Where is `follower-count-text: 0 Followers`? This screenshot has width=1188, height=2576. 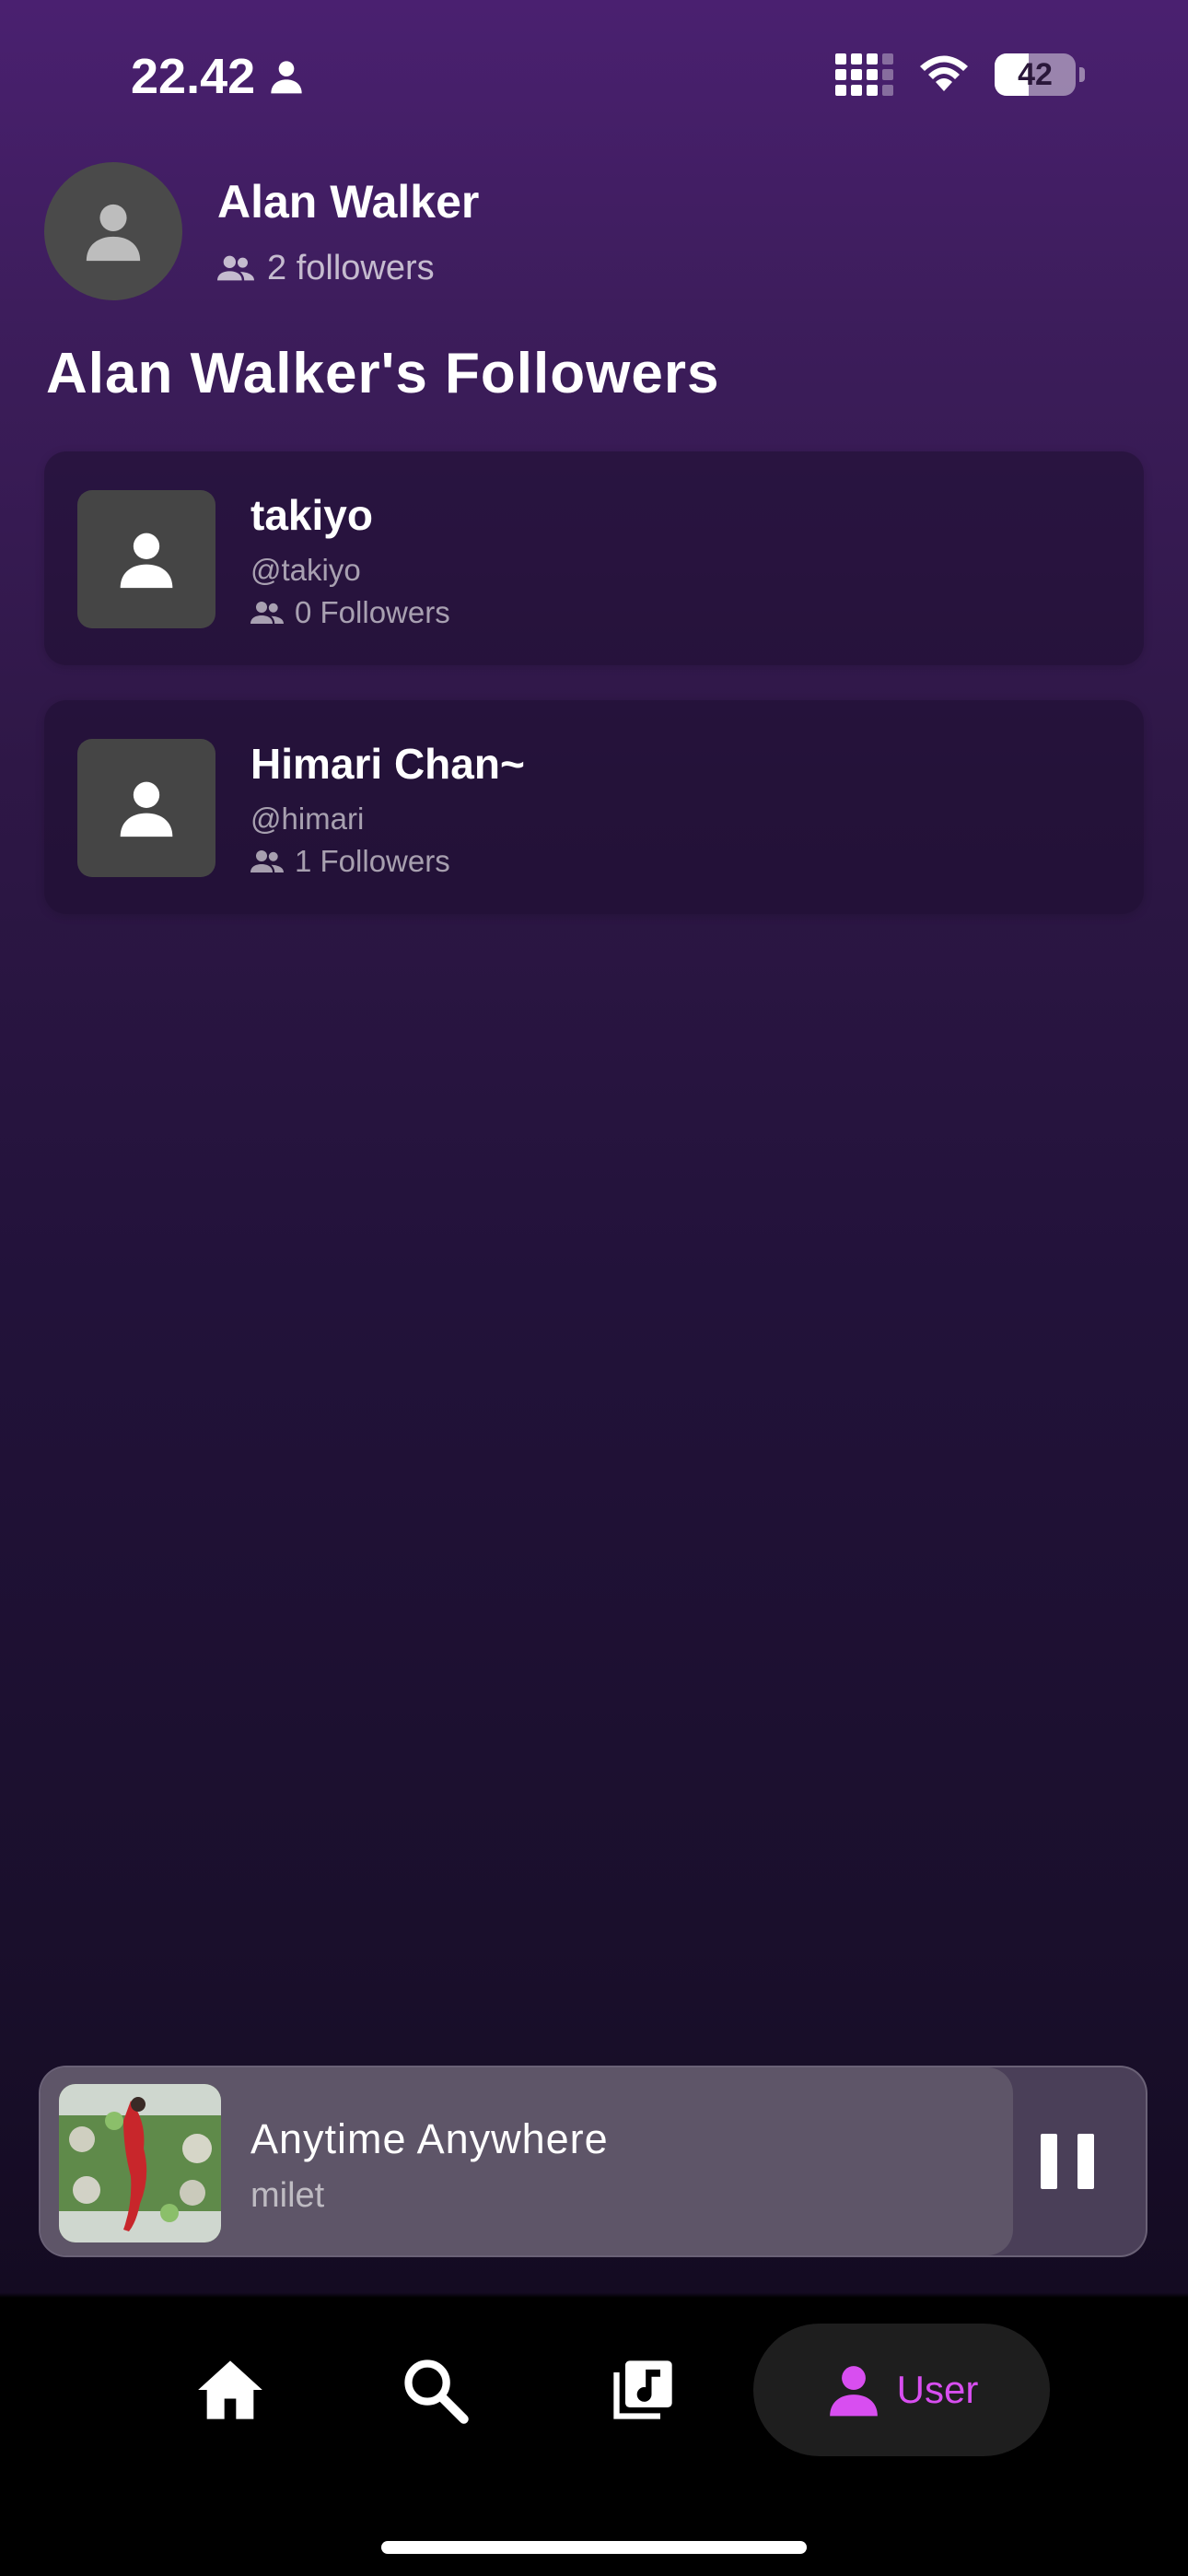
follower-count-text: 0 Followers is located at coordinates (372, 612).